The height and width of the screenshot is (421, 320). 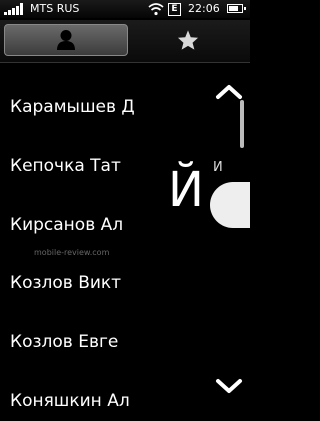 What do you see at coordinates (107, 283) in the screenshot?
I see `list-item: Козлов Викт` at bounding box center [107, 283].